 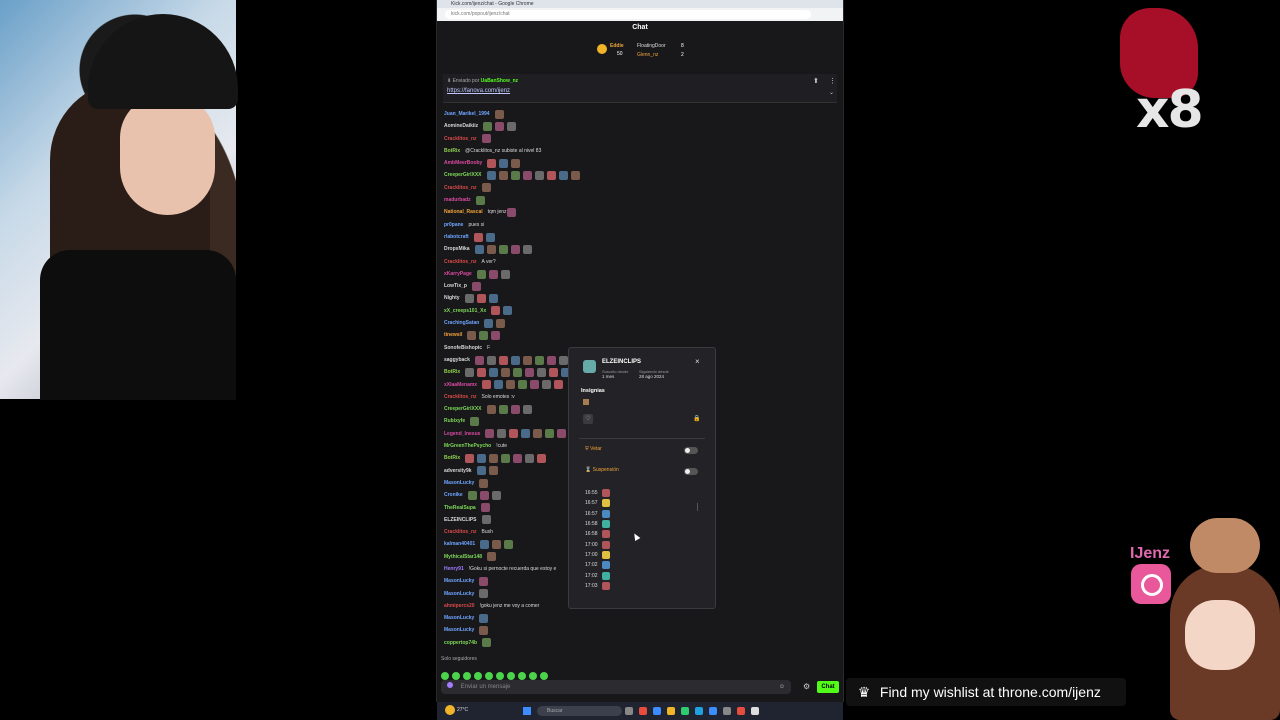 What do you see at coordinates (696, 418) in the screenshot?
I see `mic-icon: 🔒` at bounding box center [696, 418].